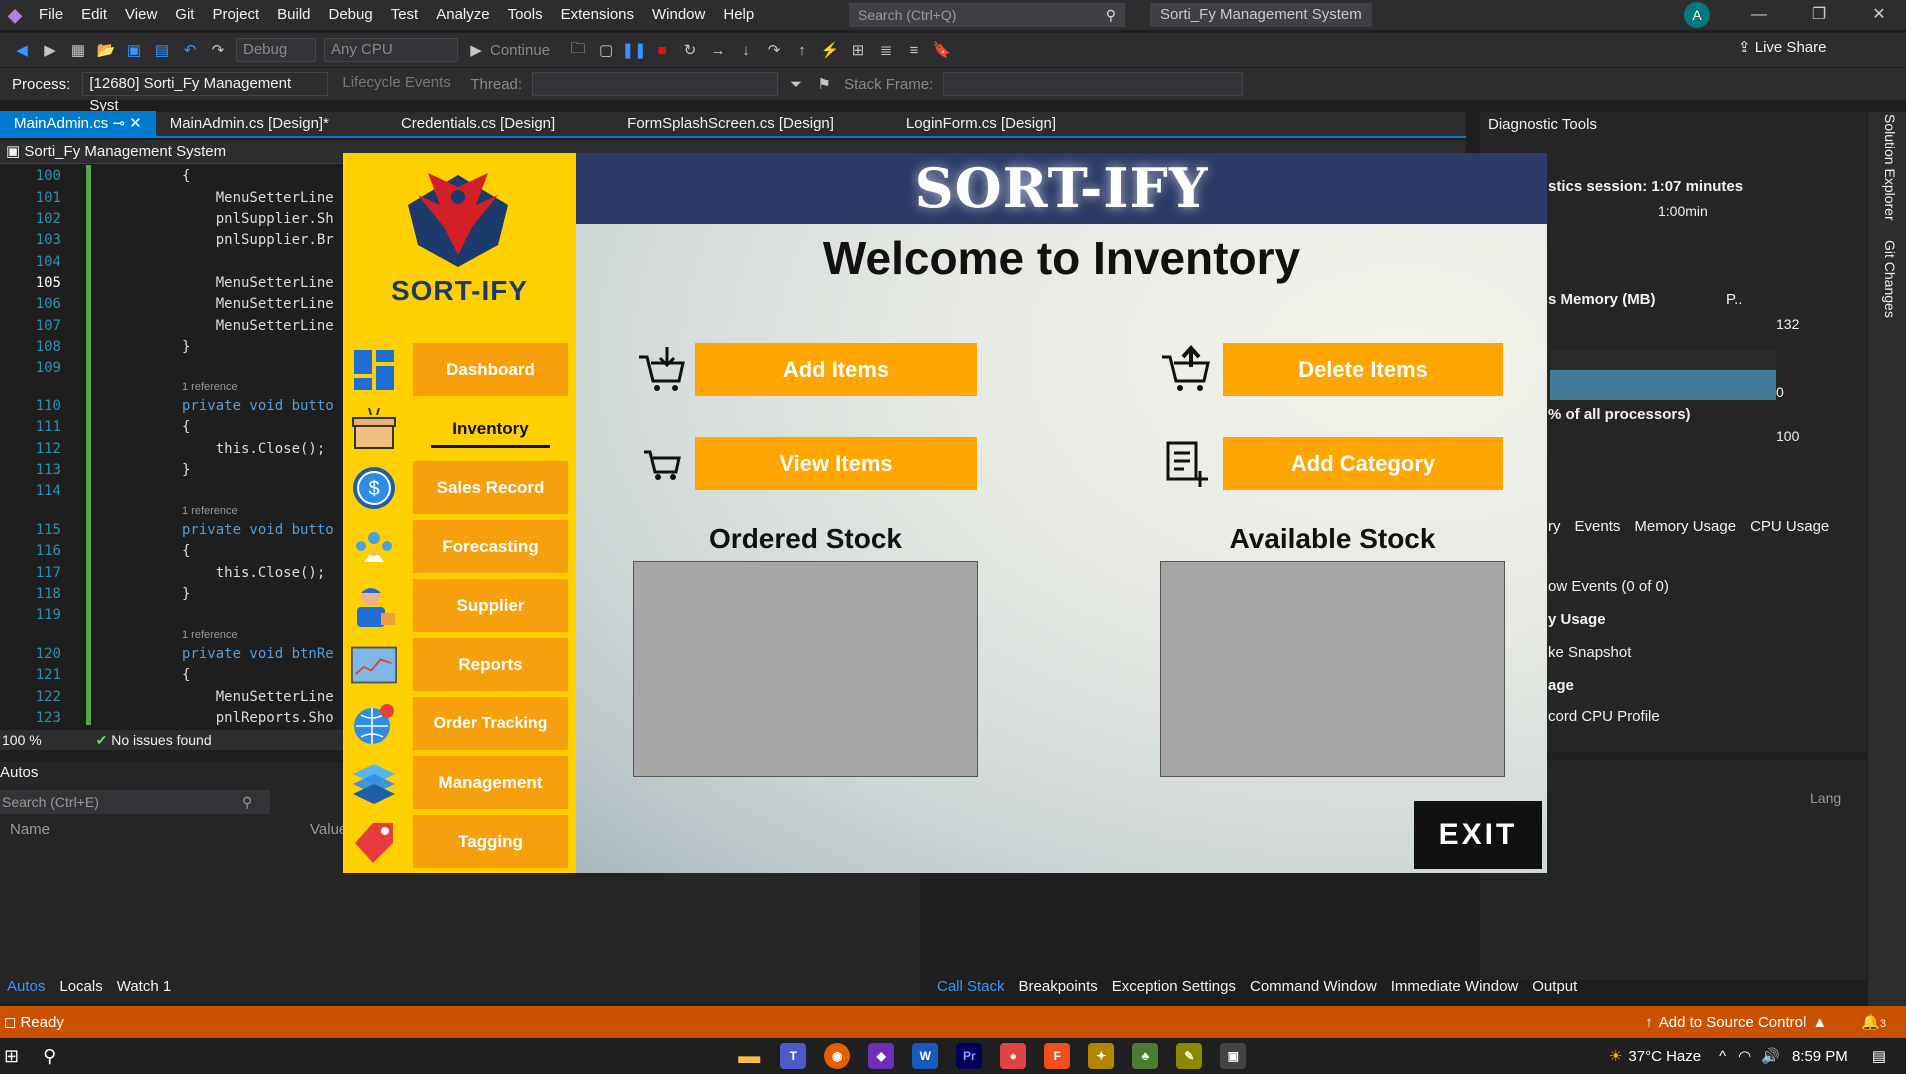  Describe the element at coordinates (190, 50) in the screenshot. I see `undo-icon: ↶` at that location.